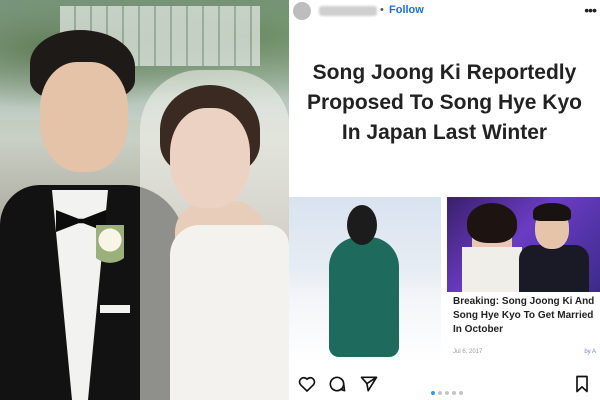 The width and height of the screenshot is (600, 400). What do you see at coordinates (229, 312) in the screenshot?
I see `bride-dress` at bounding box center [229, 312].